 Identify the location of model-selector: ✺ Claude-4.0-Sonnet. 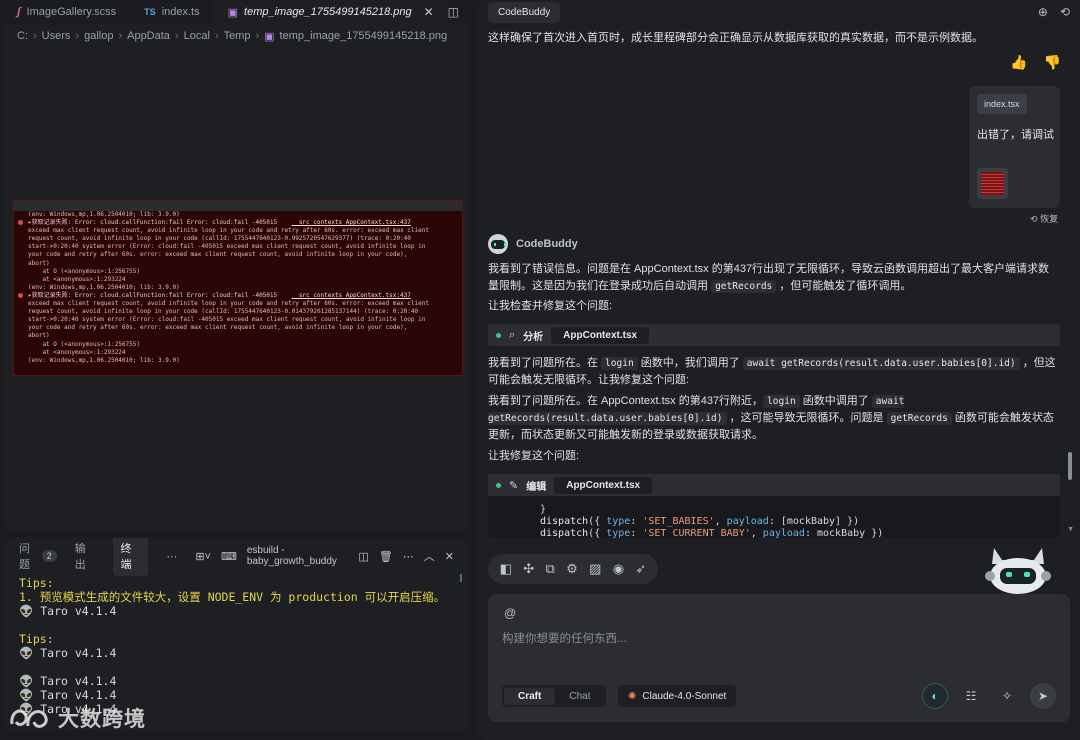
(677, 696).